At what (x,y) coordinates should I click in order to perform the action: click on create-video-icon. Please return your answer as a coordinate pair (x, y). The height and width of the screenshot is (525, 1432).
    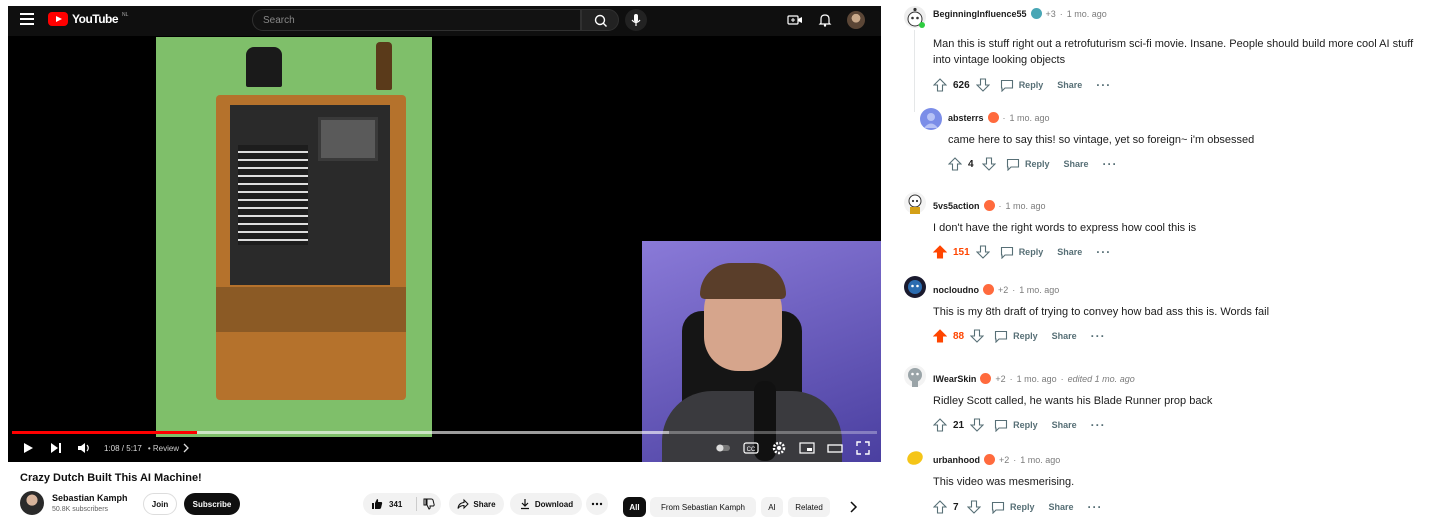
    Looking at the image, I should click on (795, 20).